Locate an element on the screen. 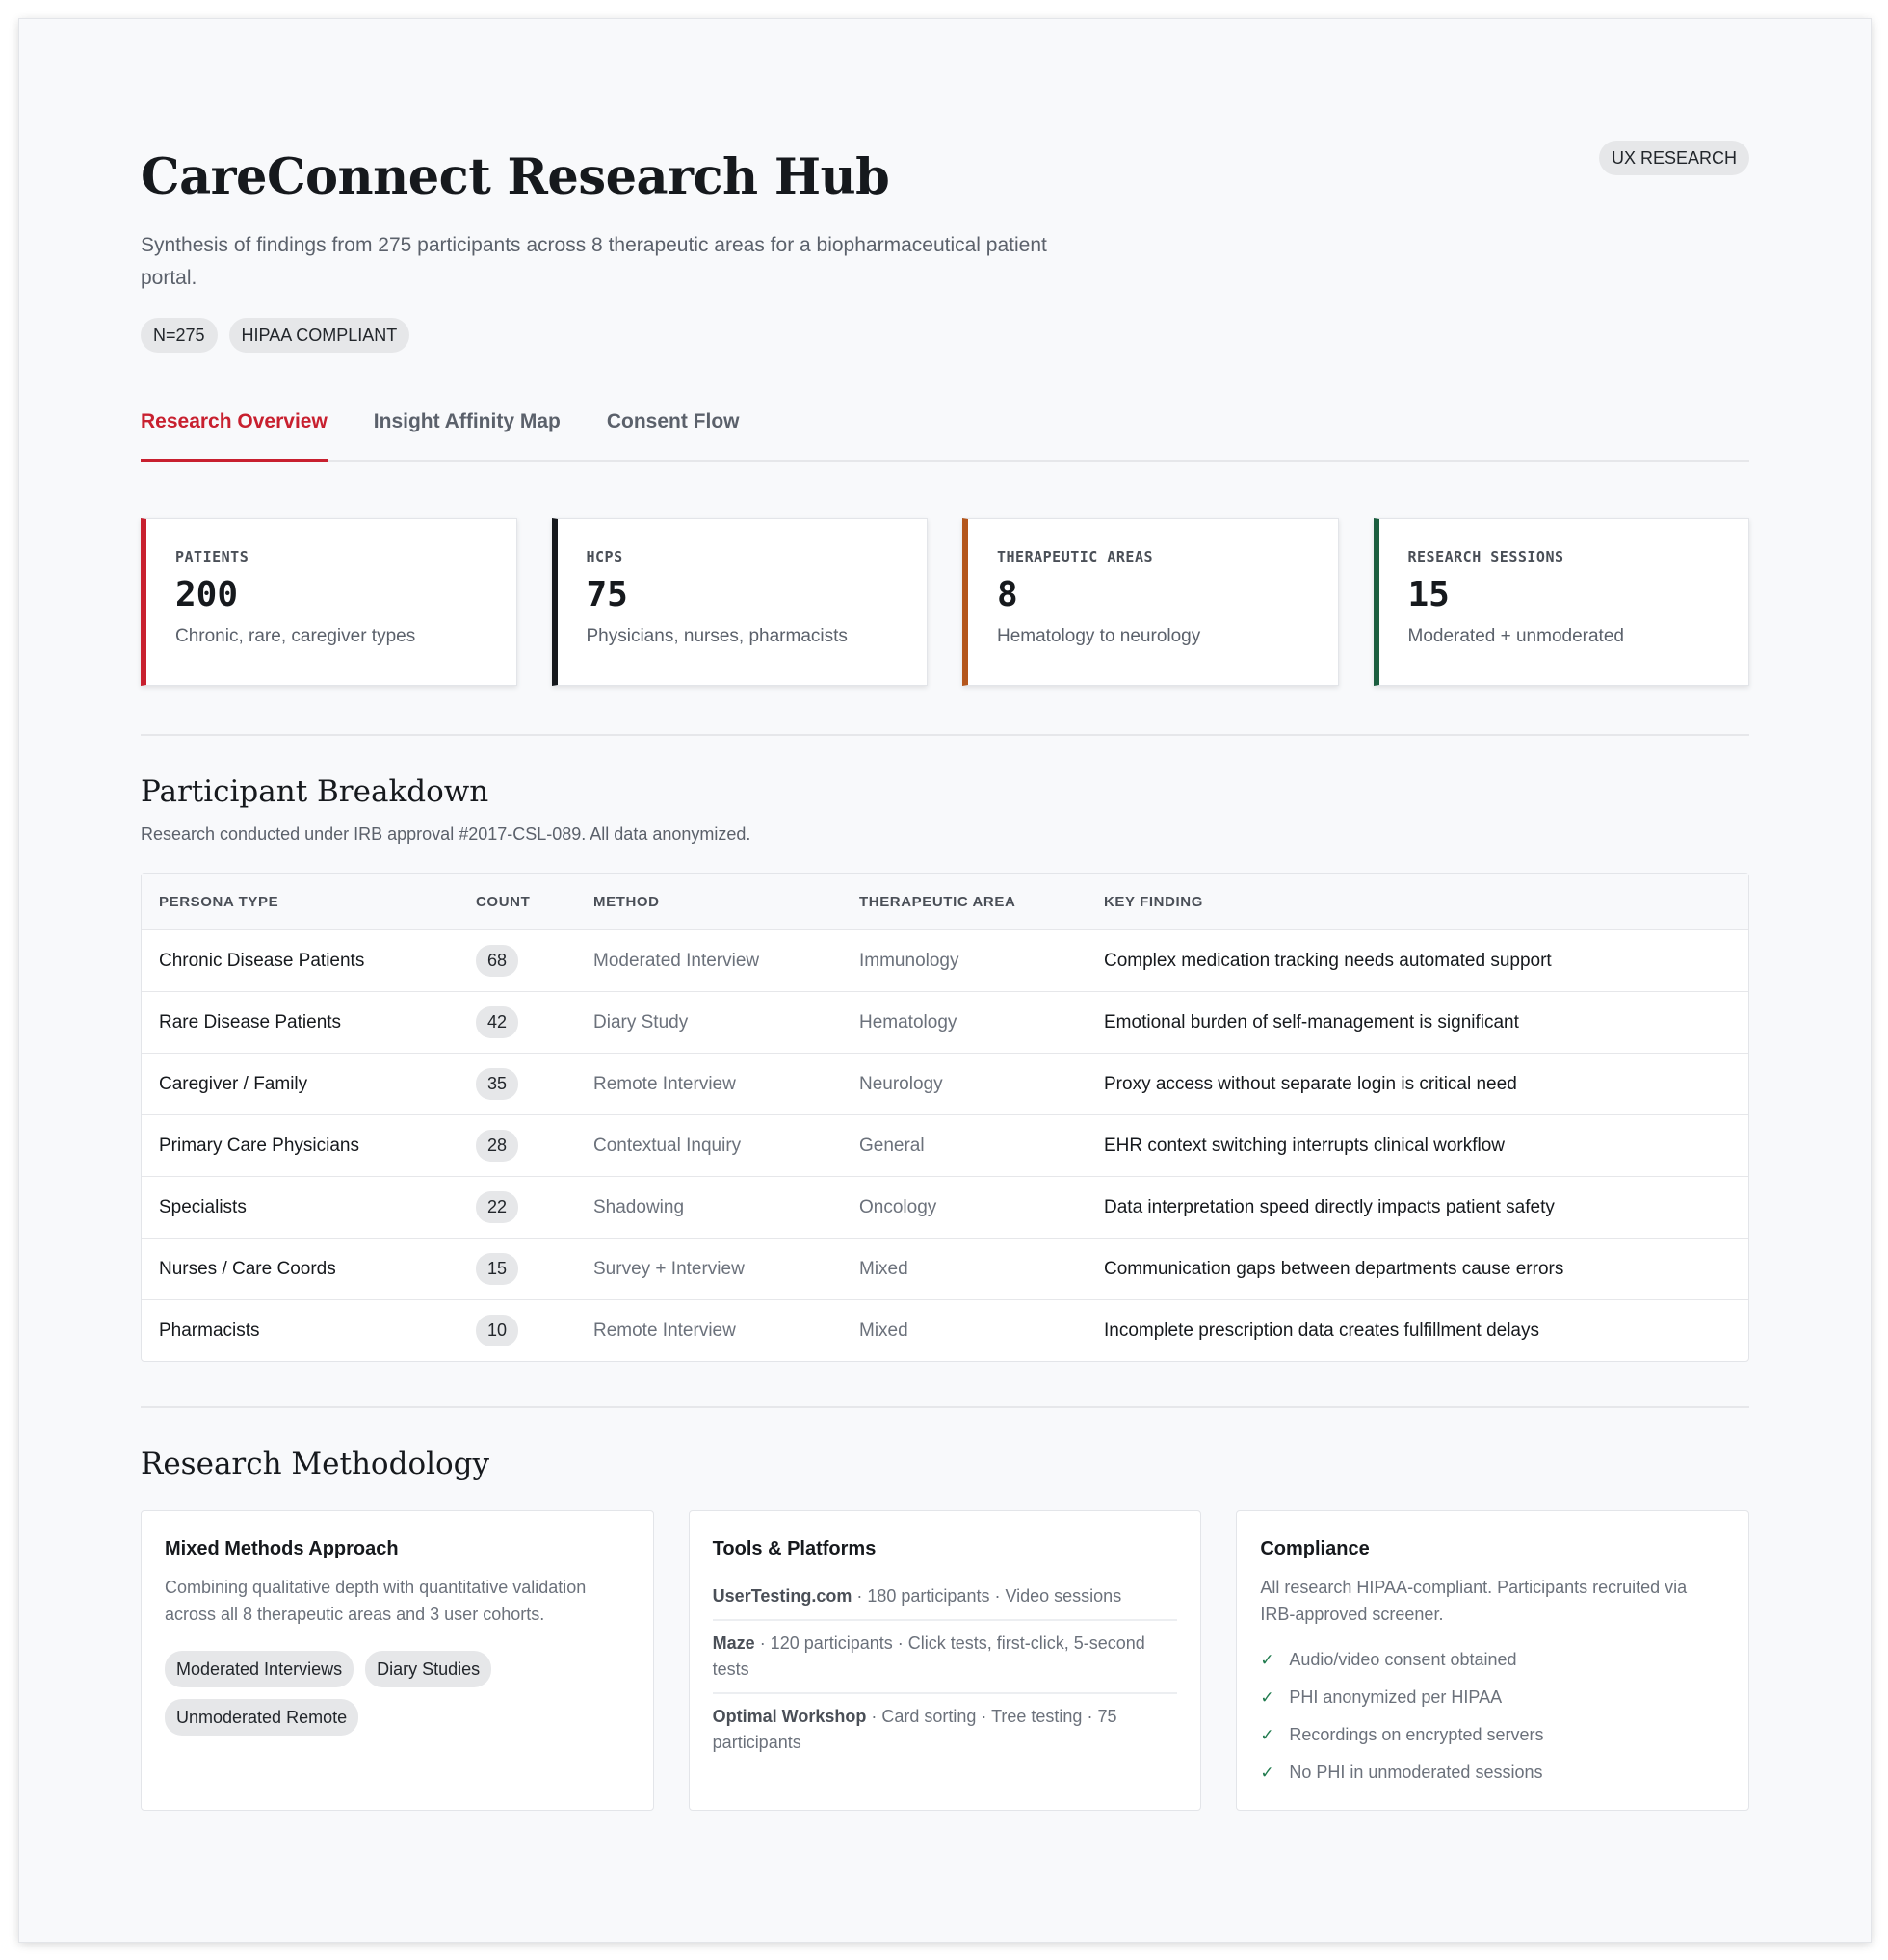 The width and height of the screenshot is (1888, 1960). stat-label: PATIENTS is located at coordinates (212, 556).